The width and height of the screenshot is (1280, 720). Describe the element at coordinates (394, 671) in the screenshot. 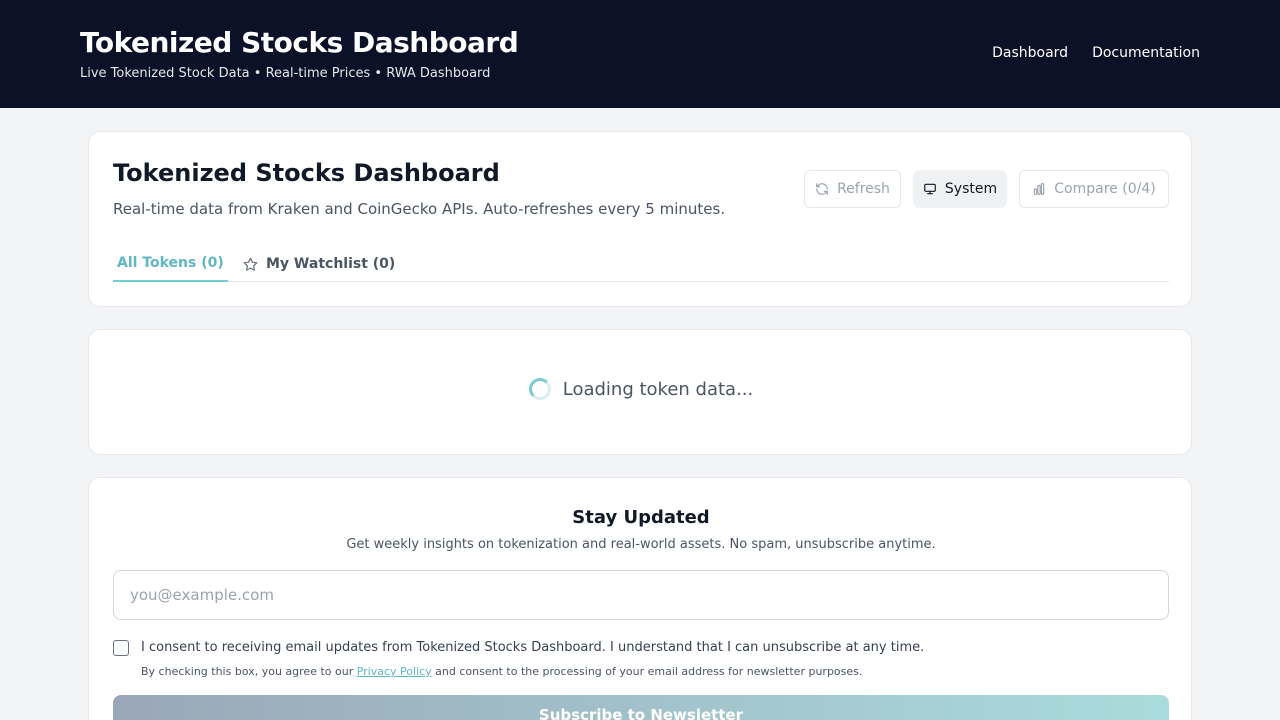

I see `privacy-policy-link: Privacy Policy` at that location.